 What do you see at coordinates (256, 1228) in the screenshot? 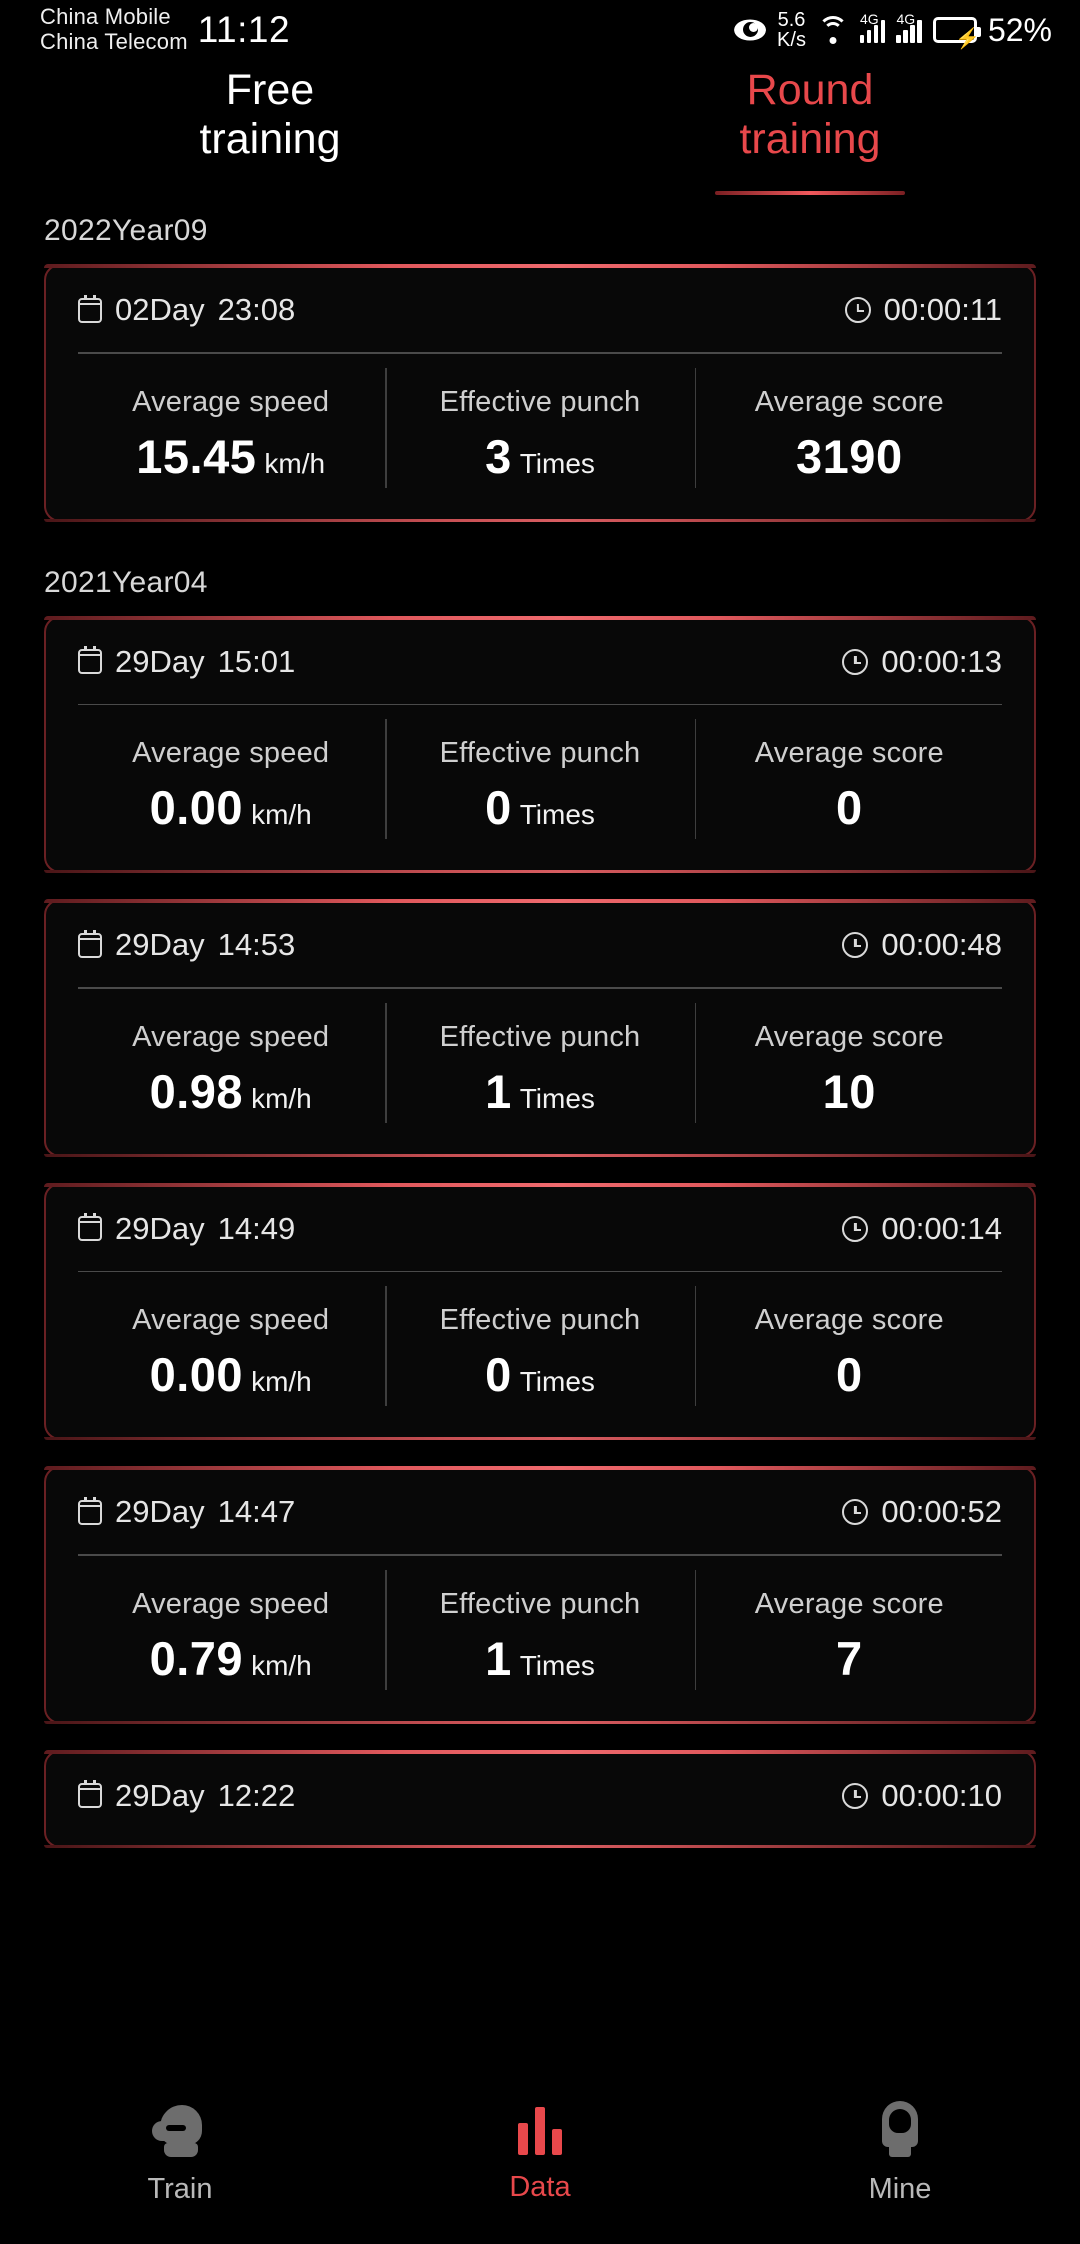
I see `session-time: 14:49` at bounding box center [256, 1228].